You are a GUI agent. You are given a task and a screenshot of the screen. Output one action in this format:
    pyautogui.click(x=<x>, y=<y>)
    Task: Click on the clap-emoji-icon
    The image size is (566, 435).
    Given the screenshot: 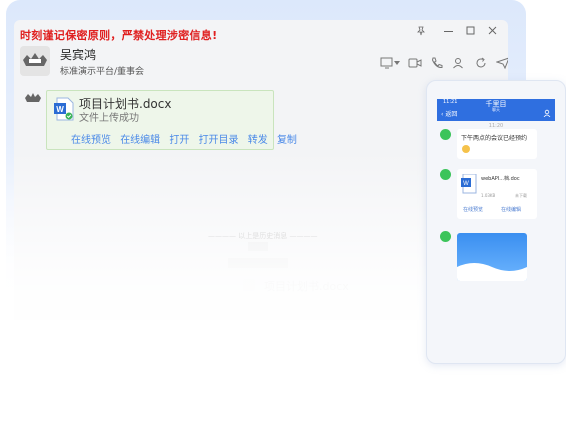 What is the action you would take?
    pyautogui.click(x=466, y=149)
    